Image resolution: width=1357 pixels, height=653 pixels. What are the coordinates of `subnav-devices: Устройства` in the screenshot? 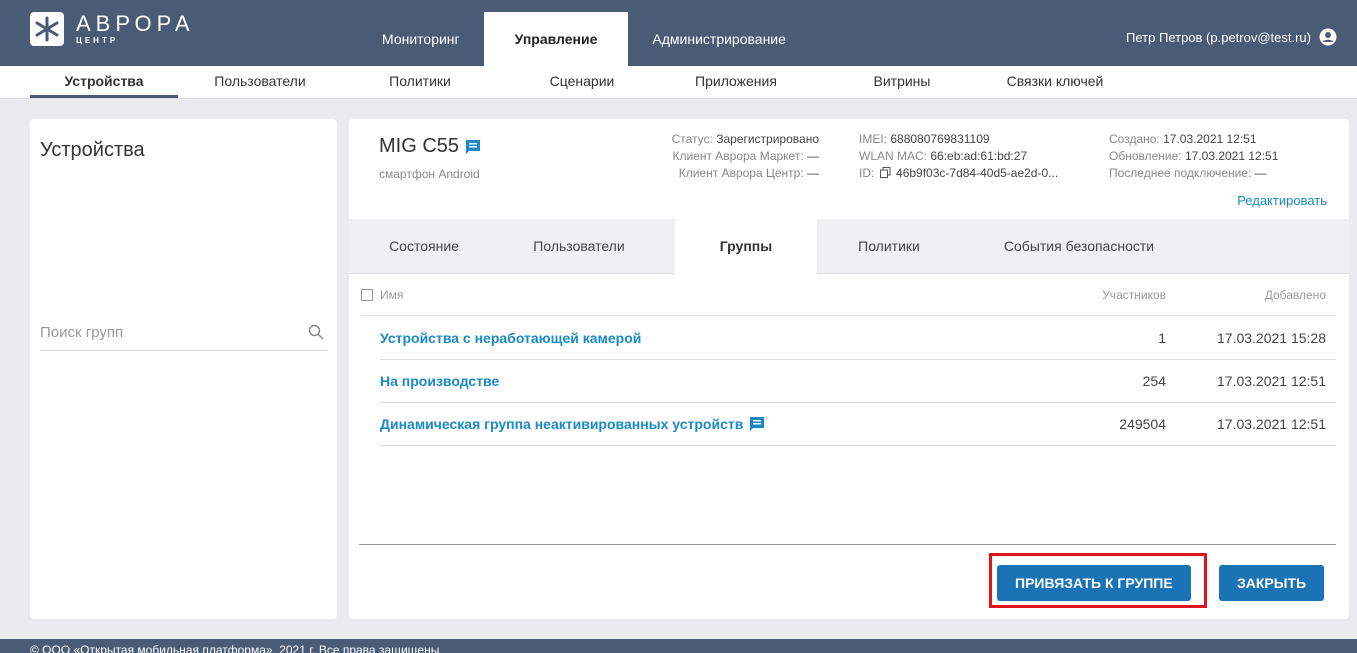 It's located at (104, 82).